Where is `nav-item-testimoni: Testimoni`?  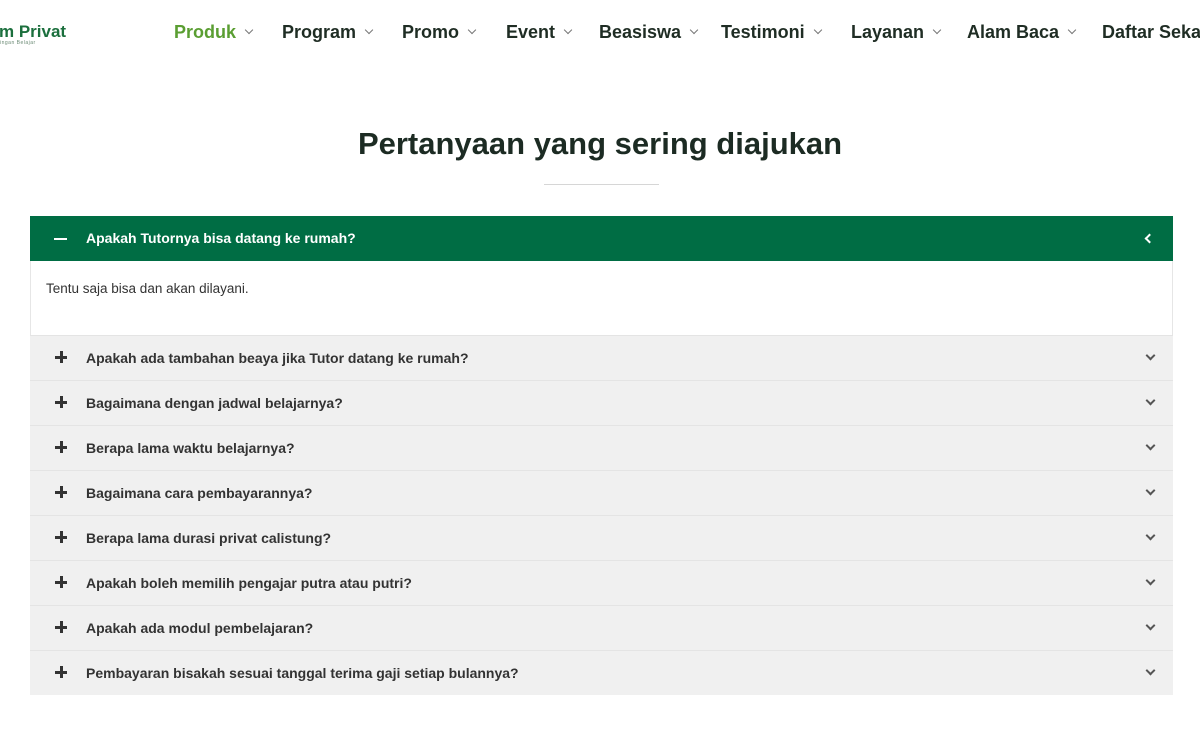 nav-item-testimoni: Testimoni is located at coordinates (771, 32).